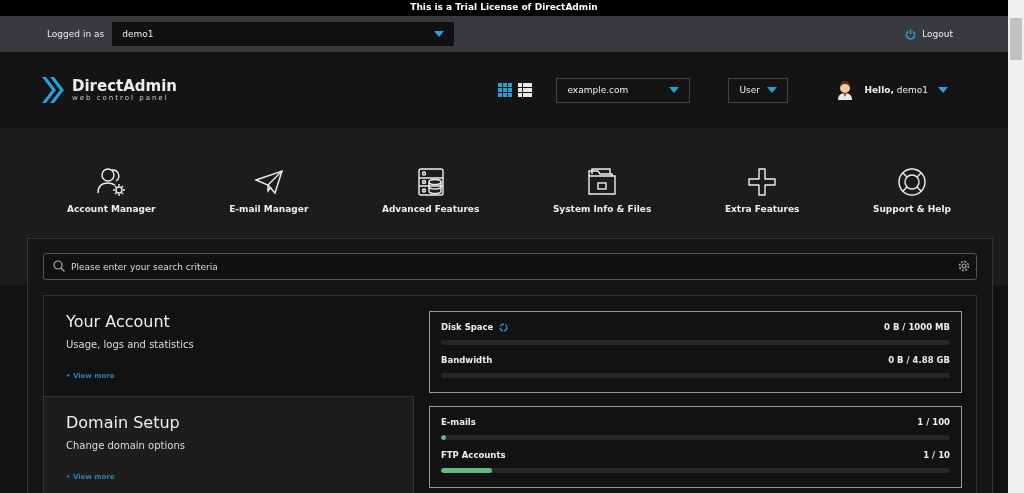  What do you see at coordinates (458, 422) in the screenshot?
I see `usage-label: E-mails` at bounding box center [458, 422].